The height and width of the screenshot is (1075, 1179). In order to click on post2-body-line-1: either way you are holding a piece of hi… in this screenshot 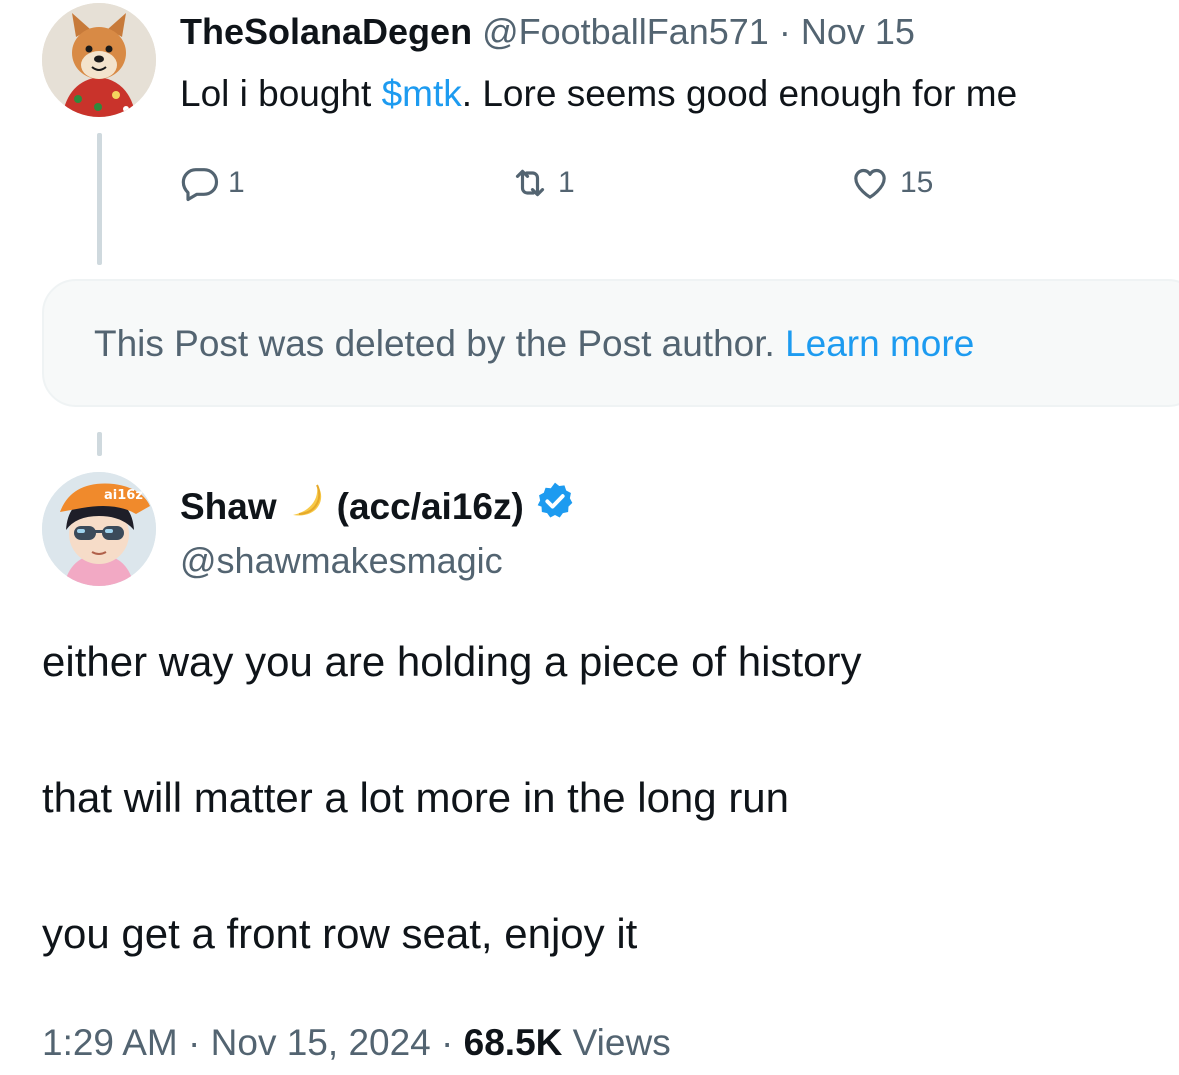, I will do `click(452, 661)`.